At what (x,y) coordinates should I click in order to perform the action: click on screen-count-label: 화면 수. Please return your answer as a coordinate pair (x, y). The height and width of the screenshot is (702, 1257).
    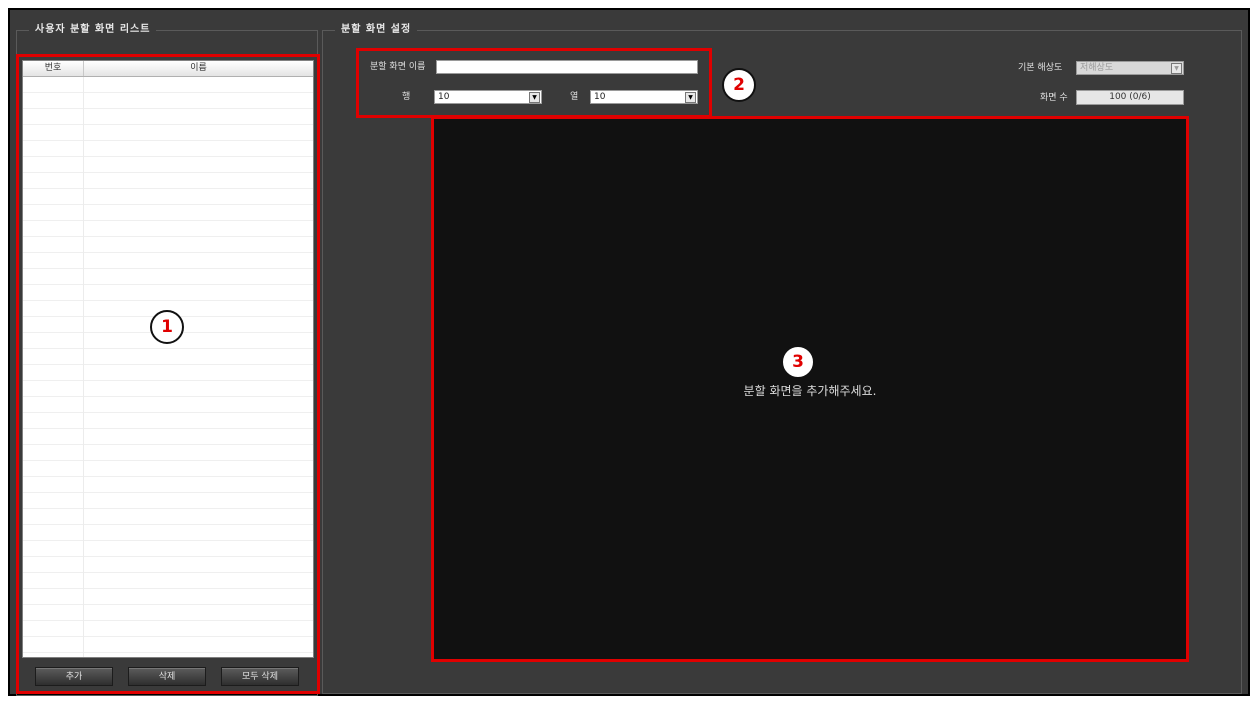
    Looking at the image, I should click on (1054, 98).